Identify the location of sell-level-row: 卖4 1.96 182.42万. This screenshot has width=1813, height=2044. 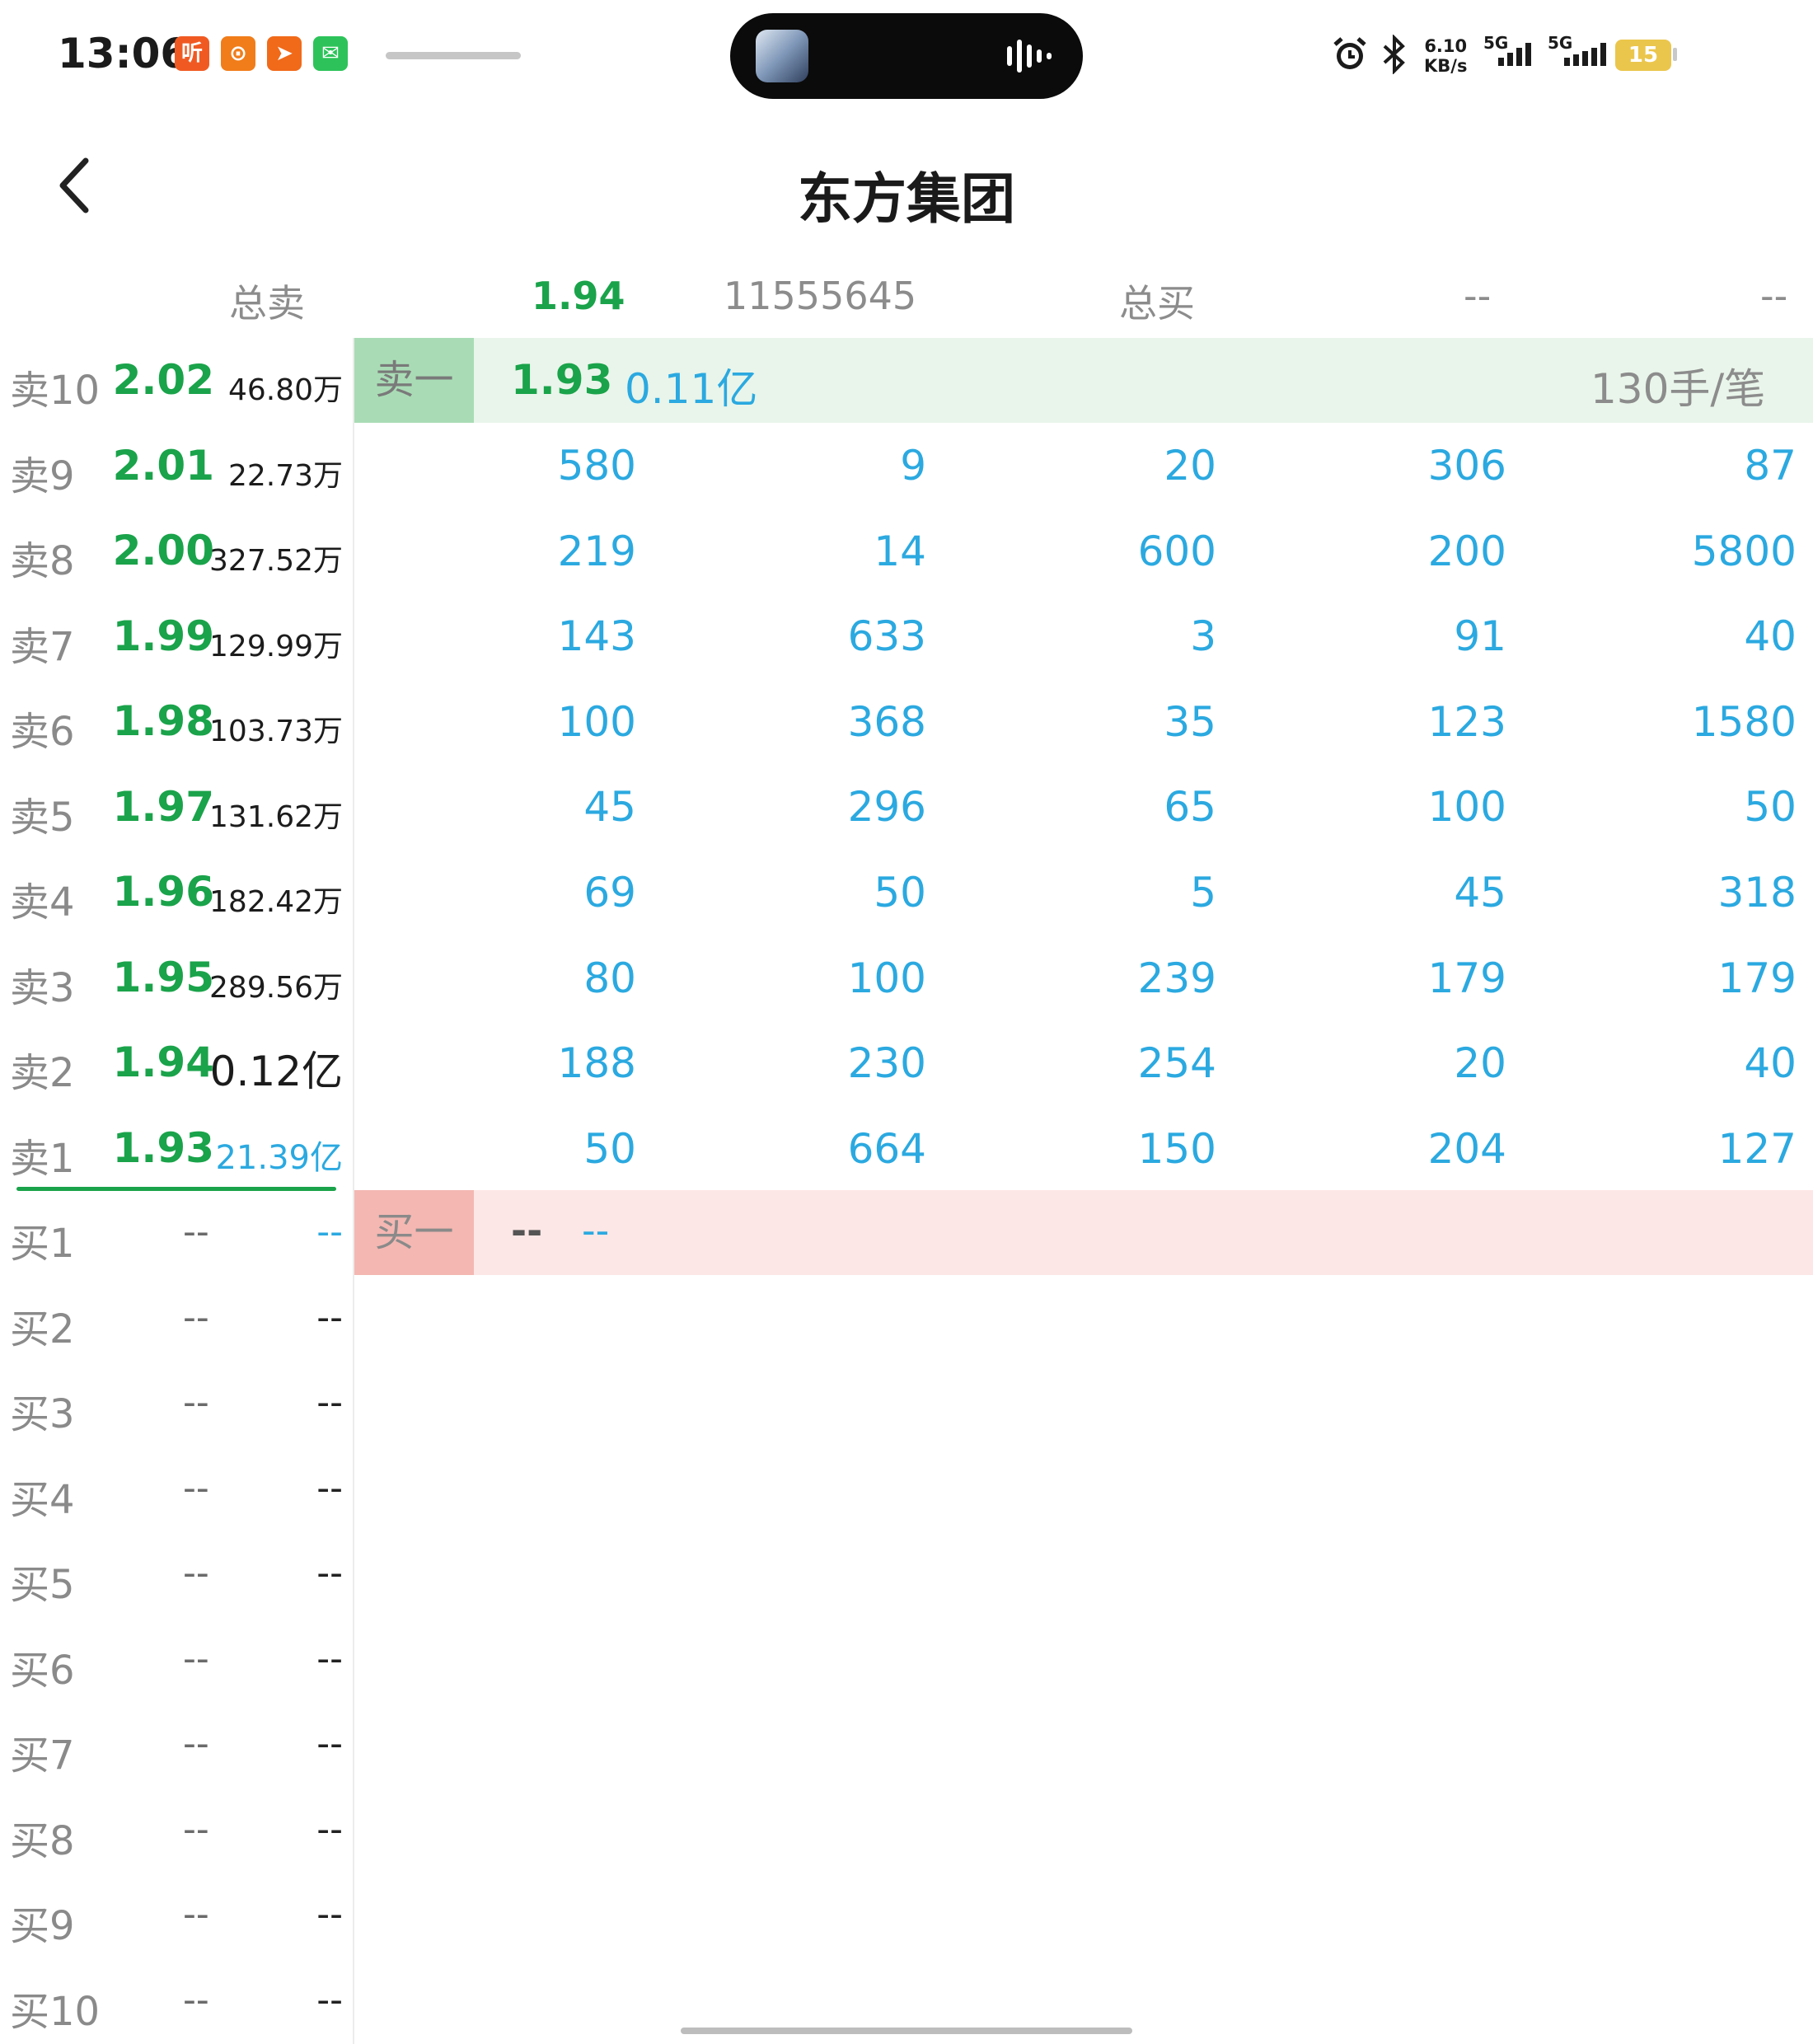
(177, 892).